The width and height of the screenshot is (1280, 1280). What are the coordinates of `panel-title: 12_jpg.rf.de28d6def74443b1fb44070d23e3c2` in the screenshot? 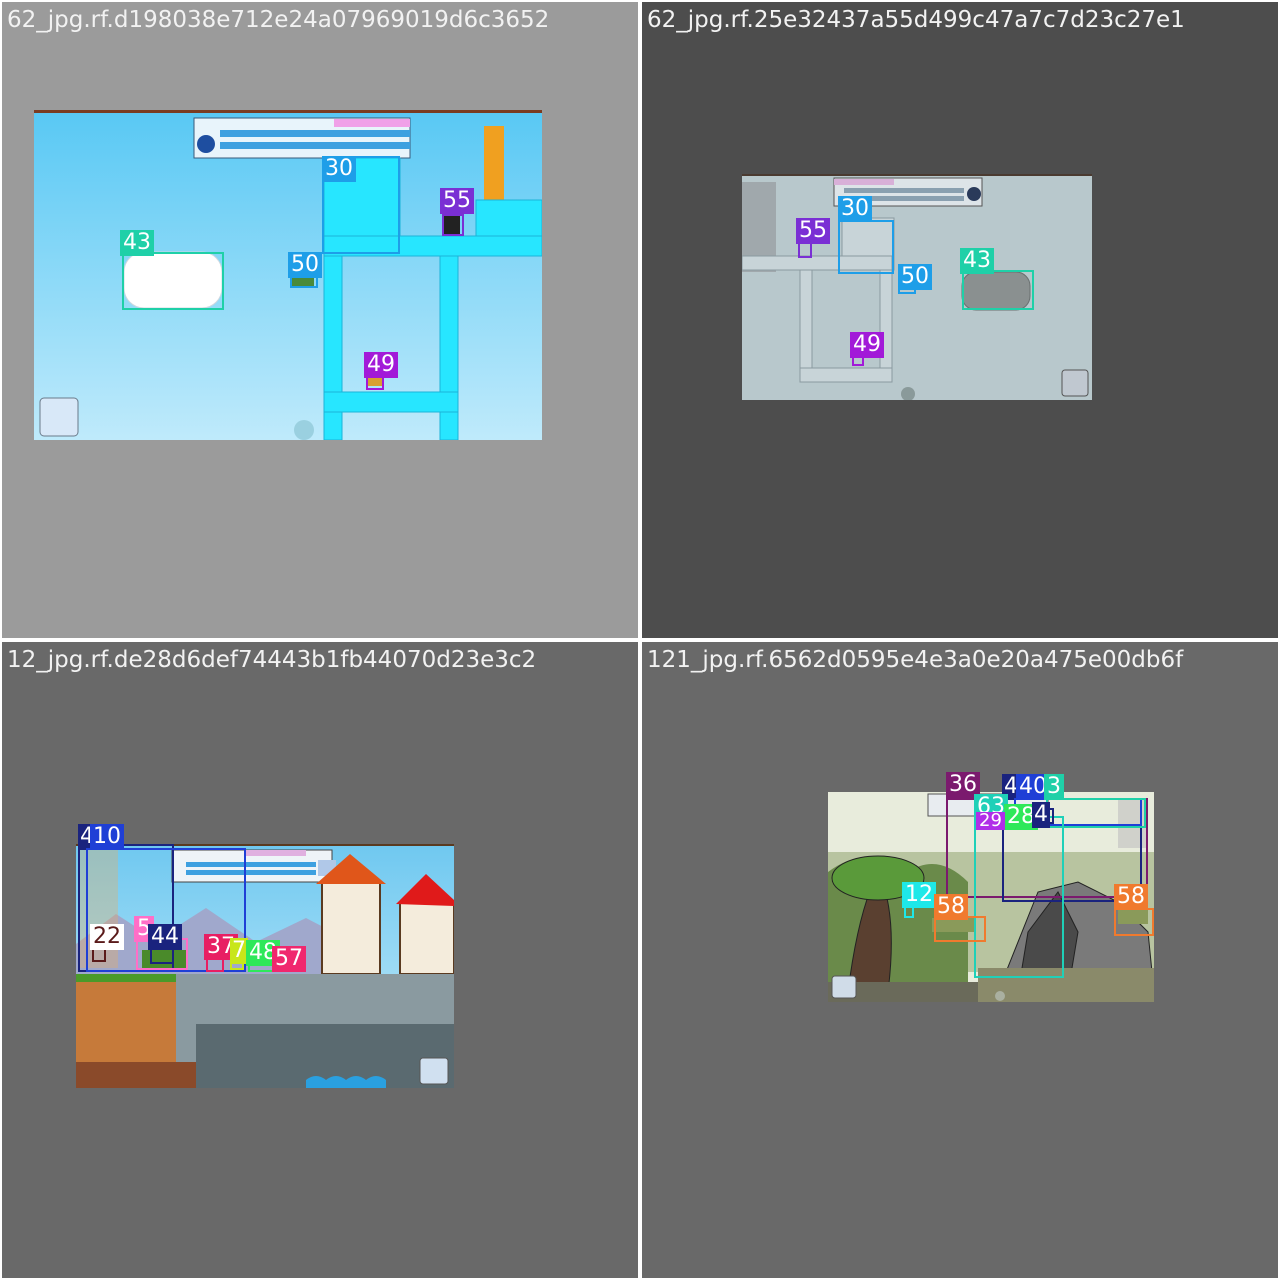 It's located at (272, 660).